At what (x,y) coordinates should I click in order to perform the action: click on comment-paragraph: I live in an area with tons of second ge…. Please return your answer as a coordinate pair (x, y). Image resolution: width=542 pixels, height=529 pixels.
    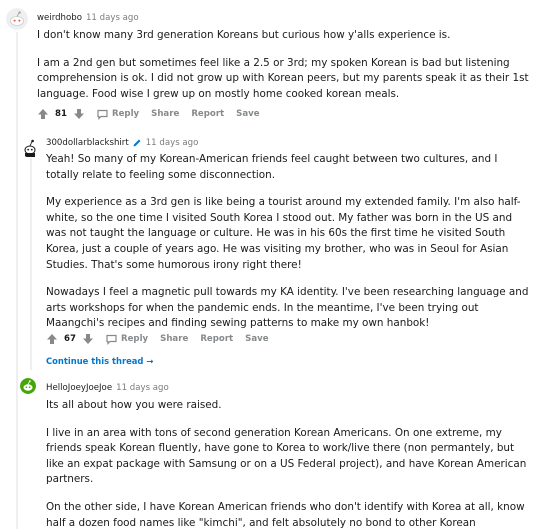
    Looking at the image, I should click on (286, 456).